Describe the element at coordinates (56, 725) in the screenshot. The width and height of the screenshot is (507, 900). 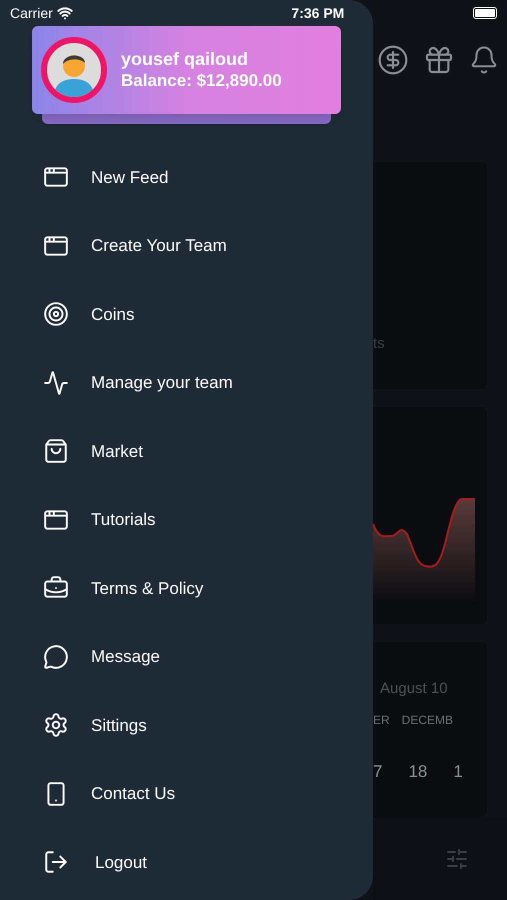
I see `settings-icon` at that location.